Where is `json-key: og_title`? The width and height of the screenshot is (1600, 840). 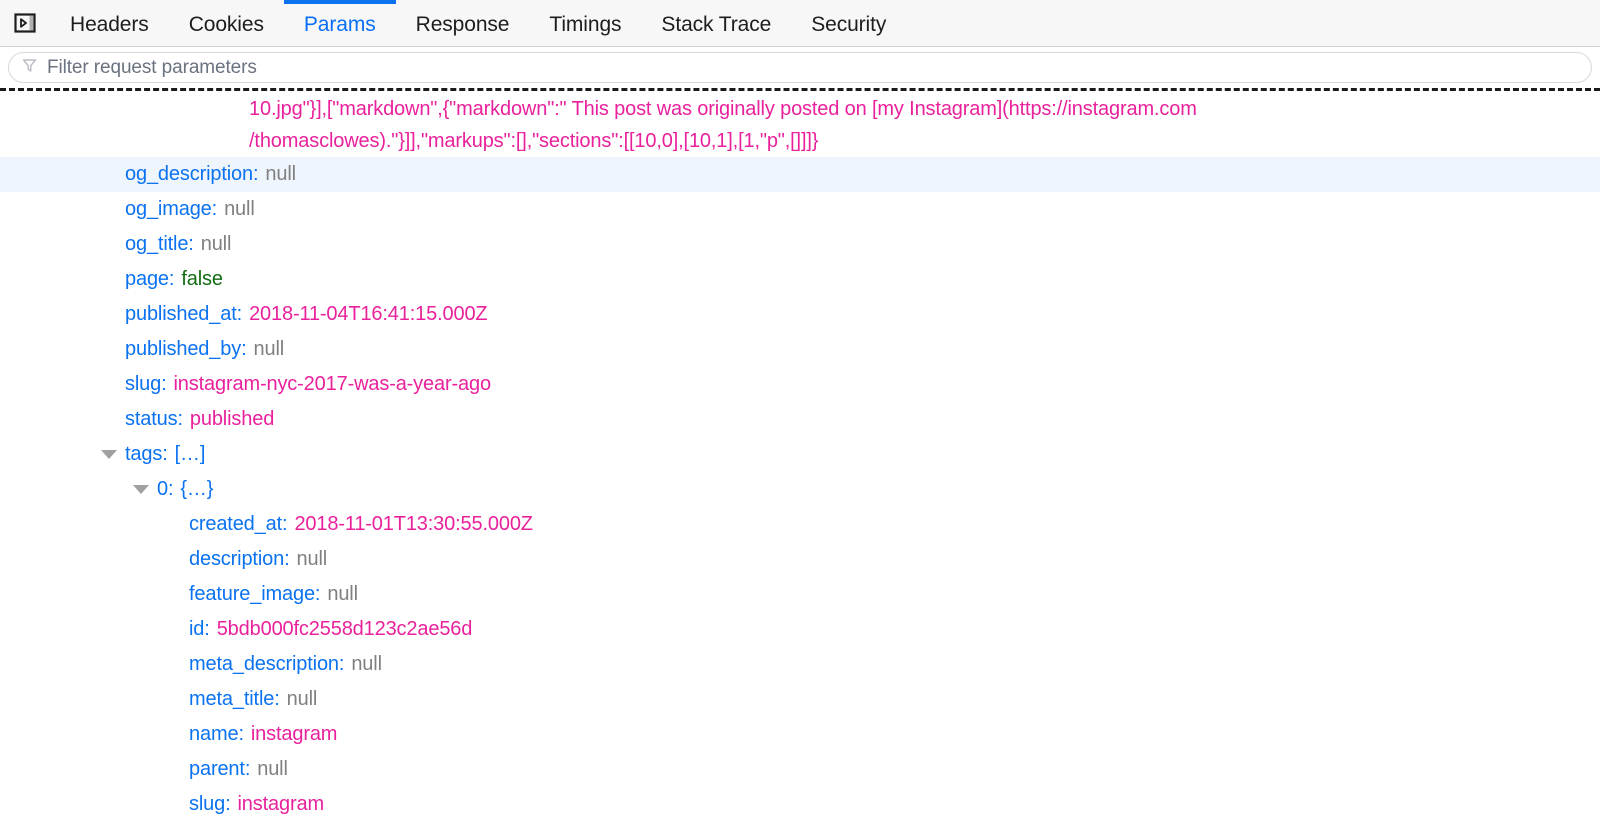
json-key: og_title is located at coordinates (157, 244).